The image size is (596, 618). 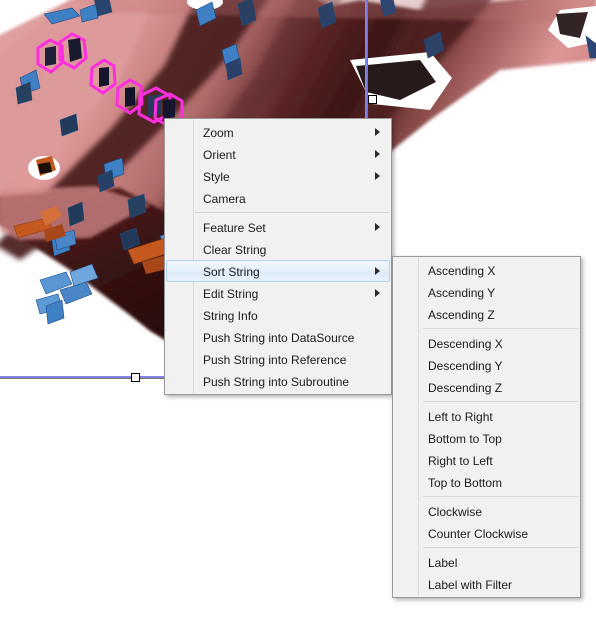 I want to click on menu-item-label: Feature Set, so click(x=234, y=228).